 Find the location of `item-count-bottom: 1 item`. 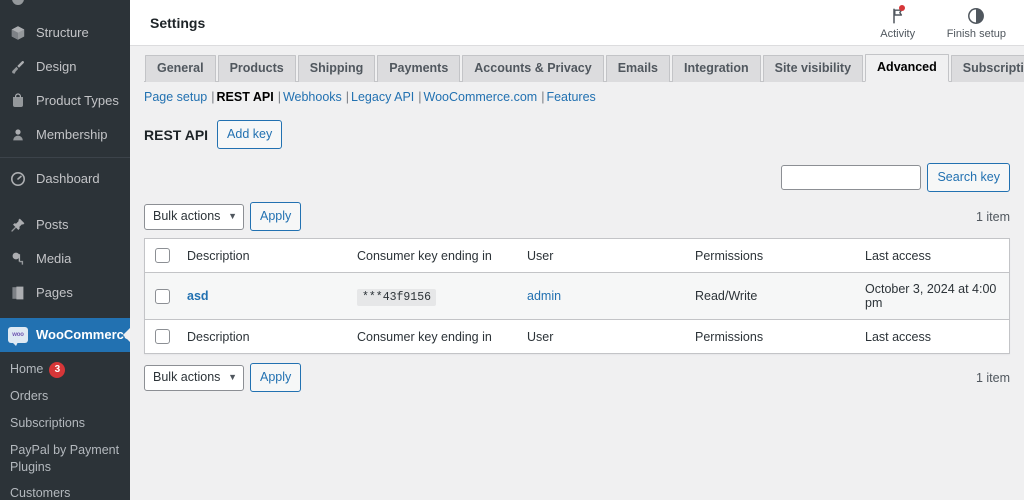

item-count-bottom: 1 item is located at coordinates (992, 377).